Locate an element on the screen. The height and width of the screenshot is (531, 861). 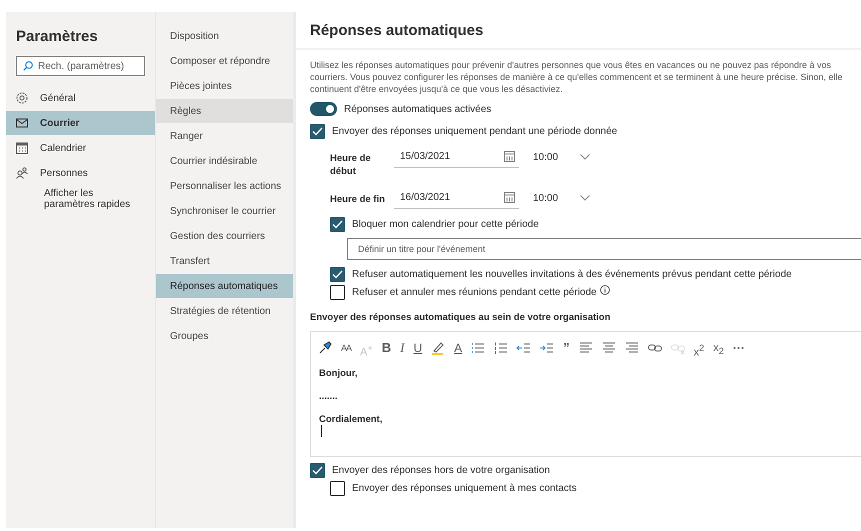
info-icon is located at coordinates (605, 289).